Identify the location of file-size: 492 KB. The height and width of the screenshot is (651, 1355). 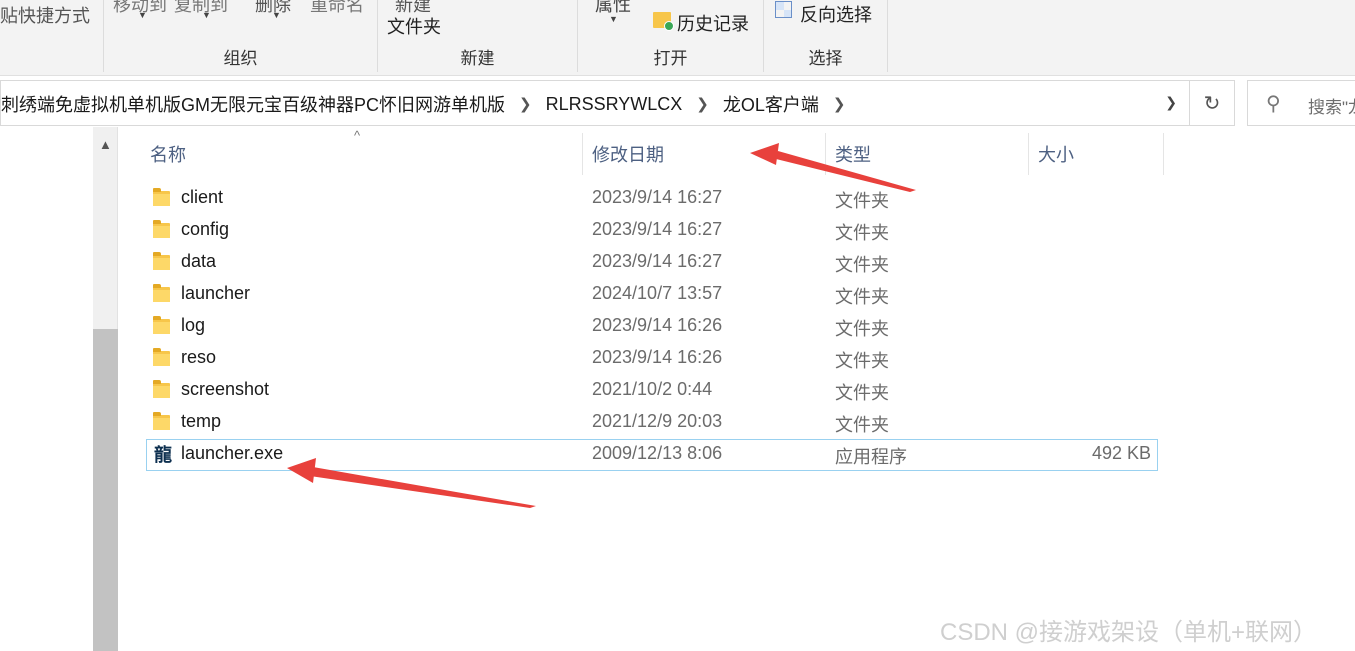
(1121, 453).